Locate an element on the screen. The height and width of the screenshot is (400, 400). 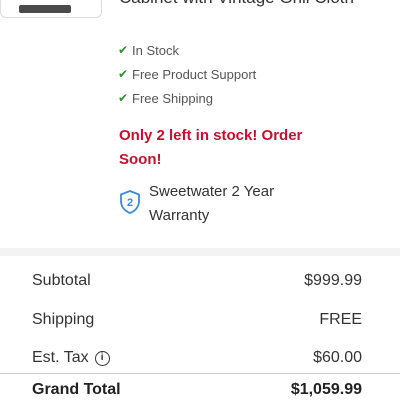
feature-label: Free Shipping is located at coordinates (172, 98).